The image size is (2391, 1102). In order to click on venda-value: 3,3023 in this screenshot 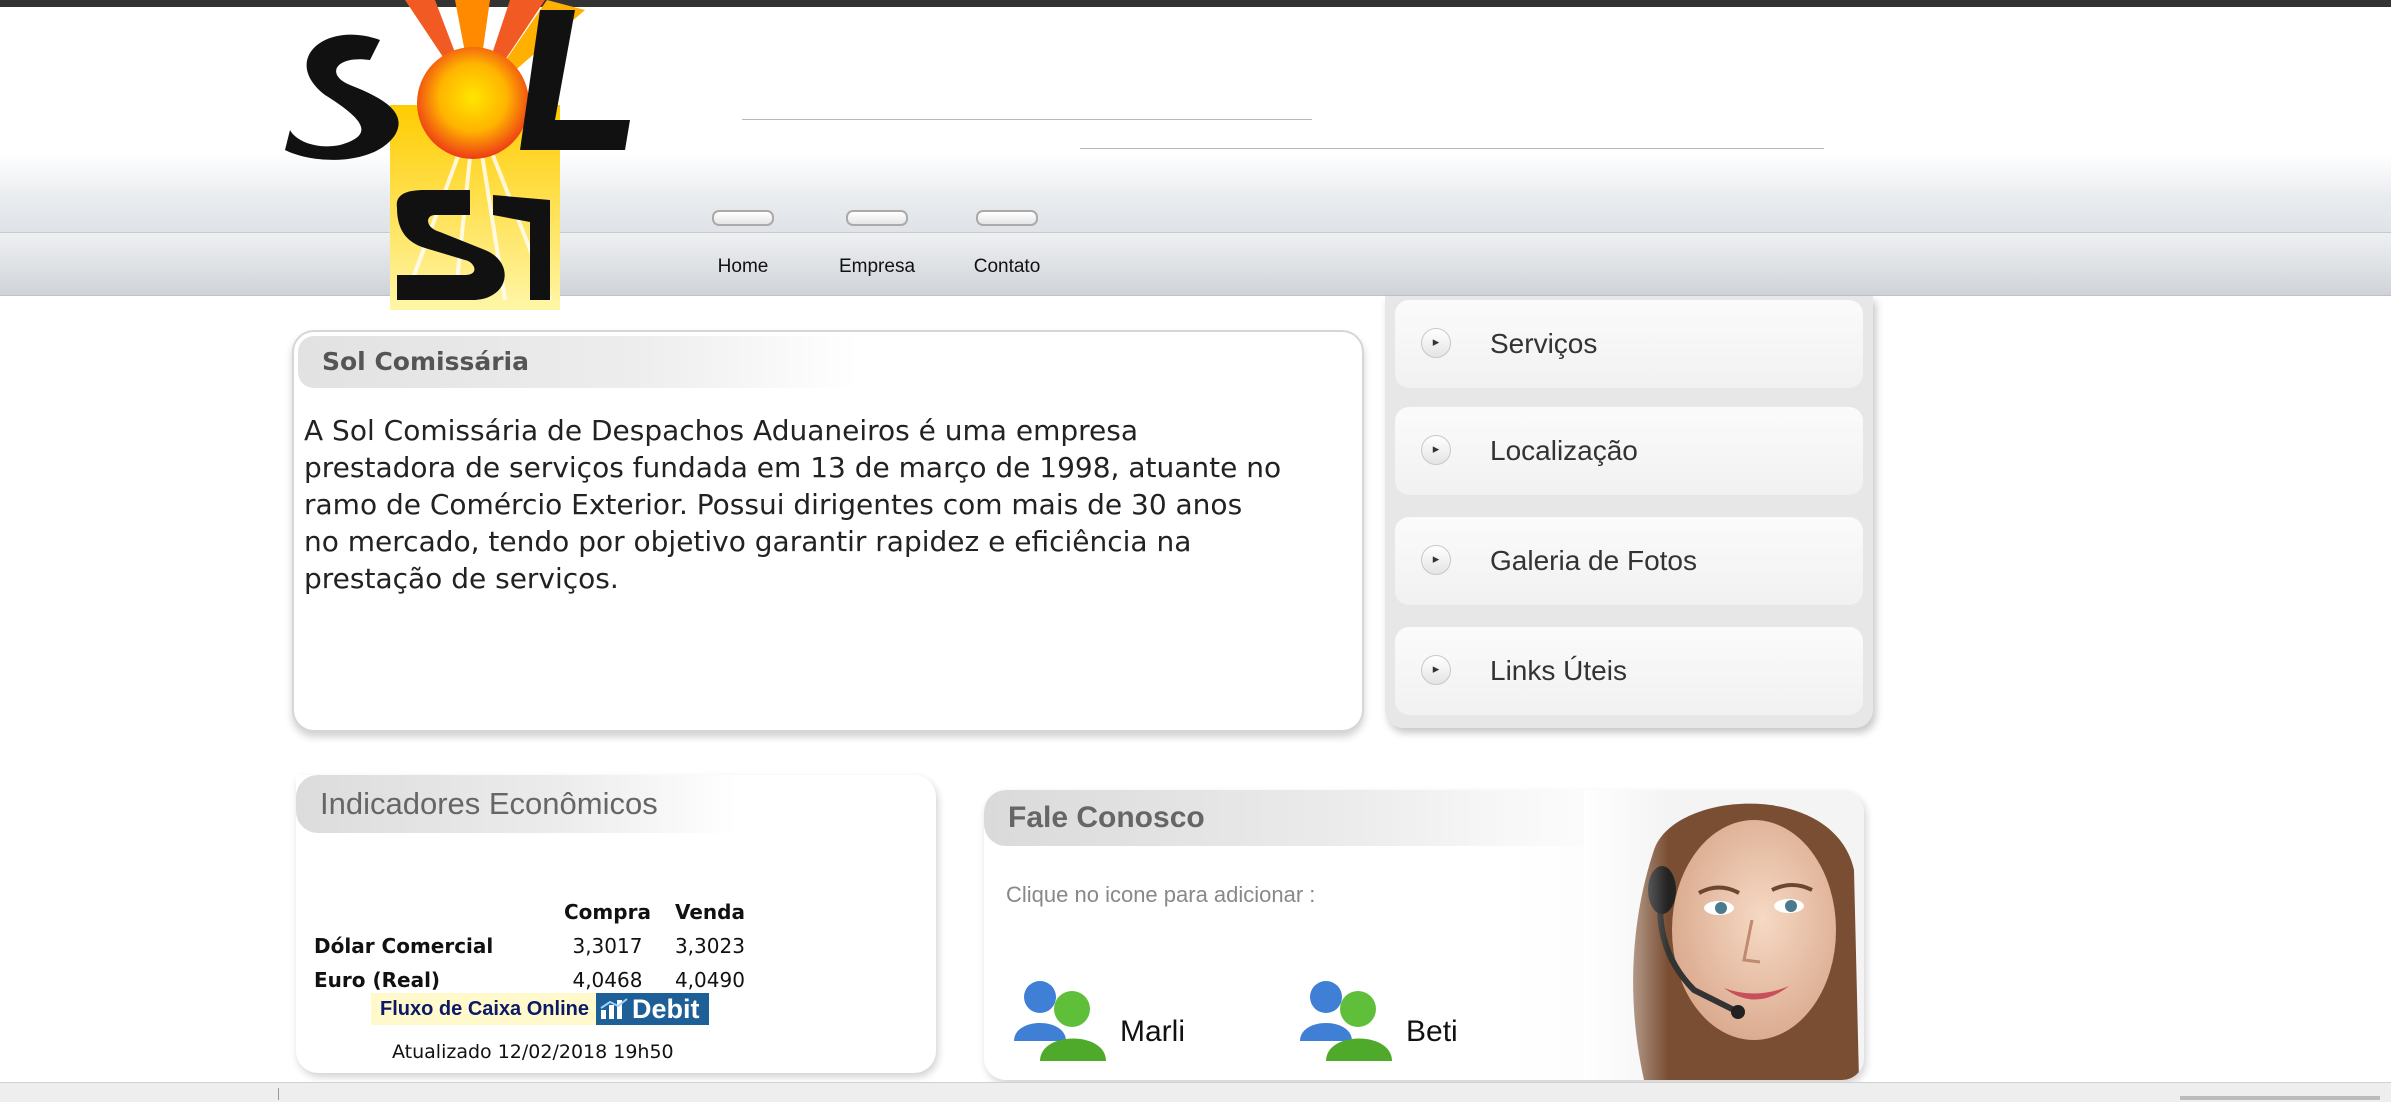, I will do `click(709, 946)`.